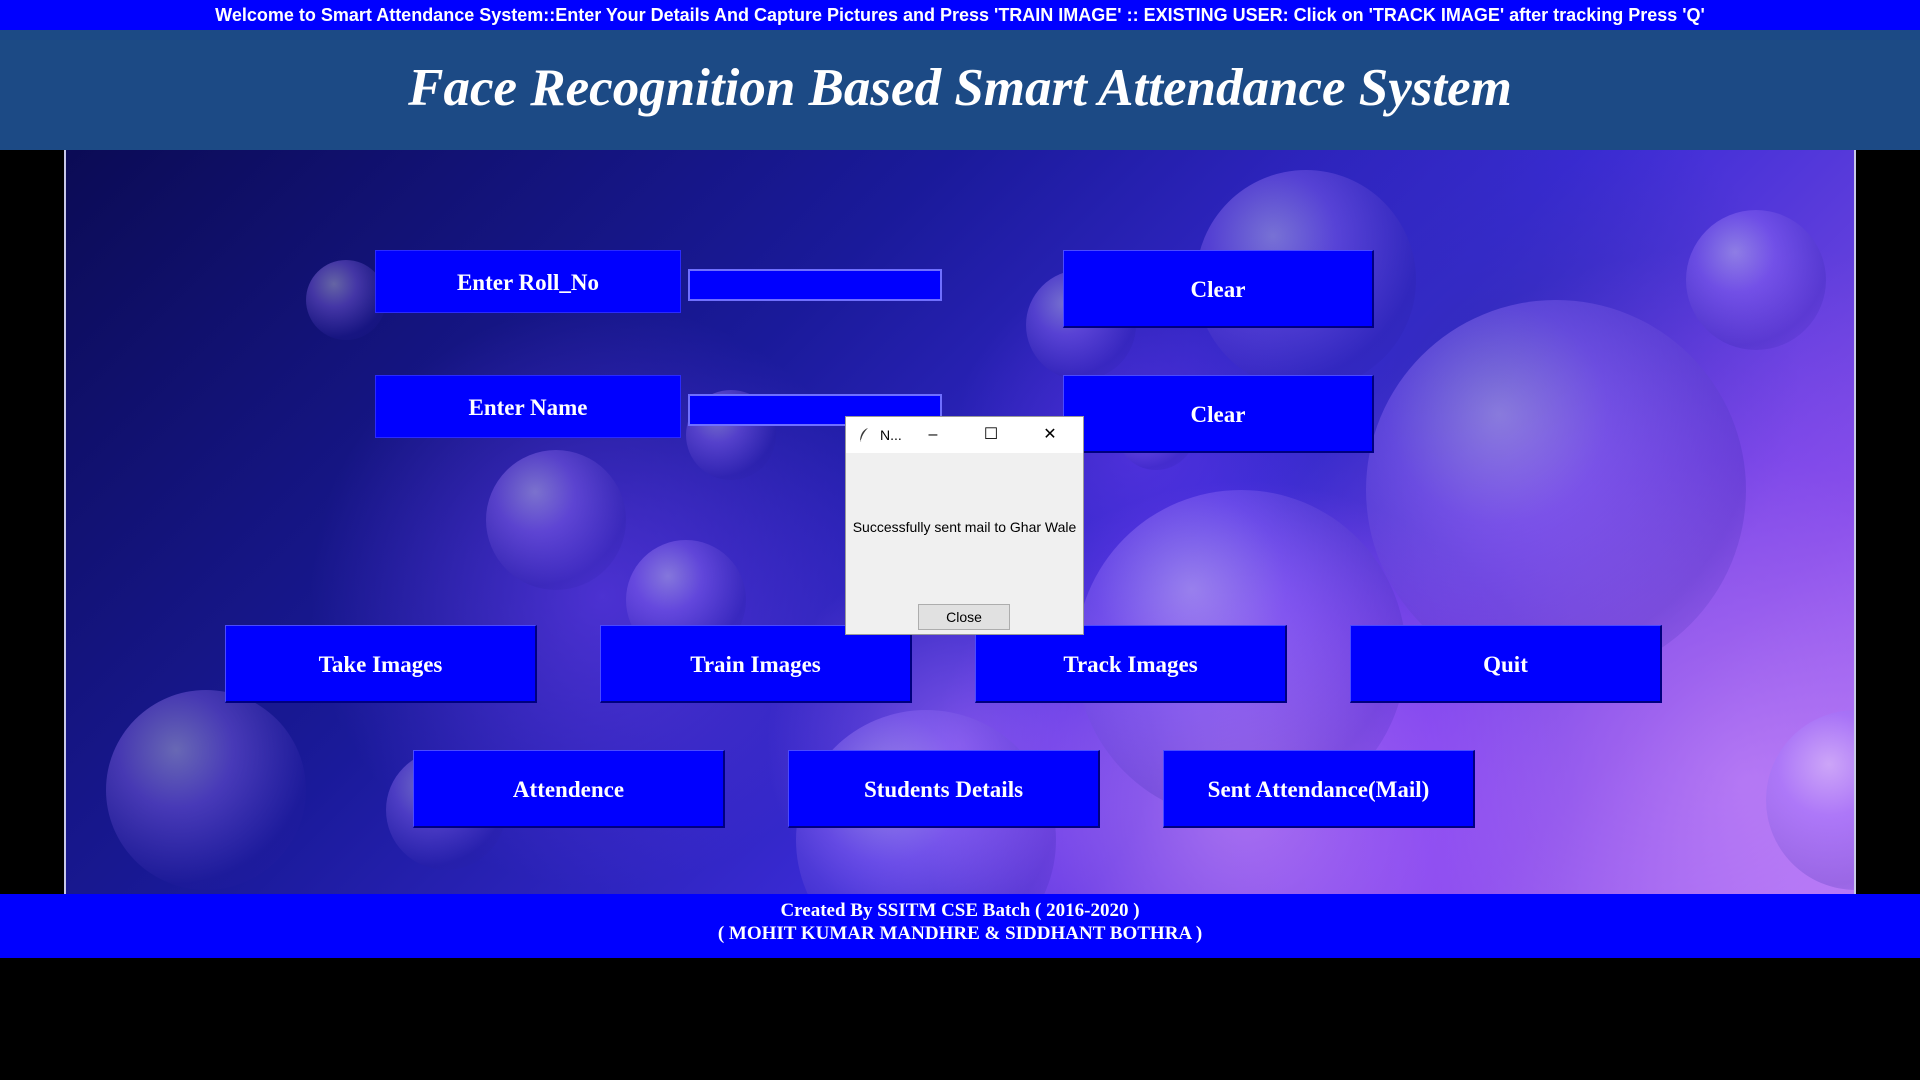 The width and height of the screenshot is (1920, 1080). I want to click on feather-icon, so click(863, 435).